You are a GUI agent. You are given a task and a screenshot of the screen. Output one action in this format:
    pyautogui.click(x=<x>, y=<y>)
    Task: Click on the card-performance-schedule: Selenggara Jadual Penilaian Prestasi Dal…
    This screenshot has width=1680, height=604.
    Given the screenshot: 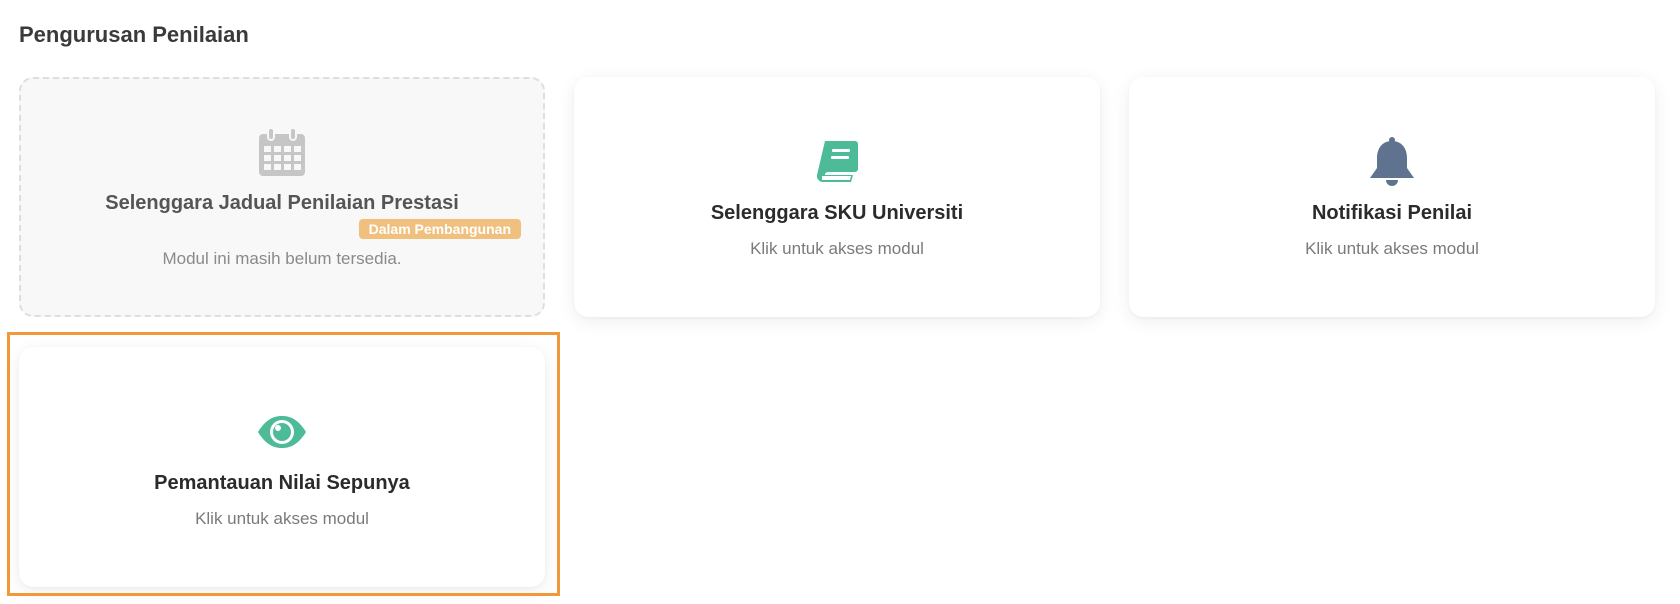 What is the action you would take?
    pyautogui.click(x=282, y=197)
    